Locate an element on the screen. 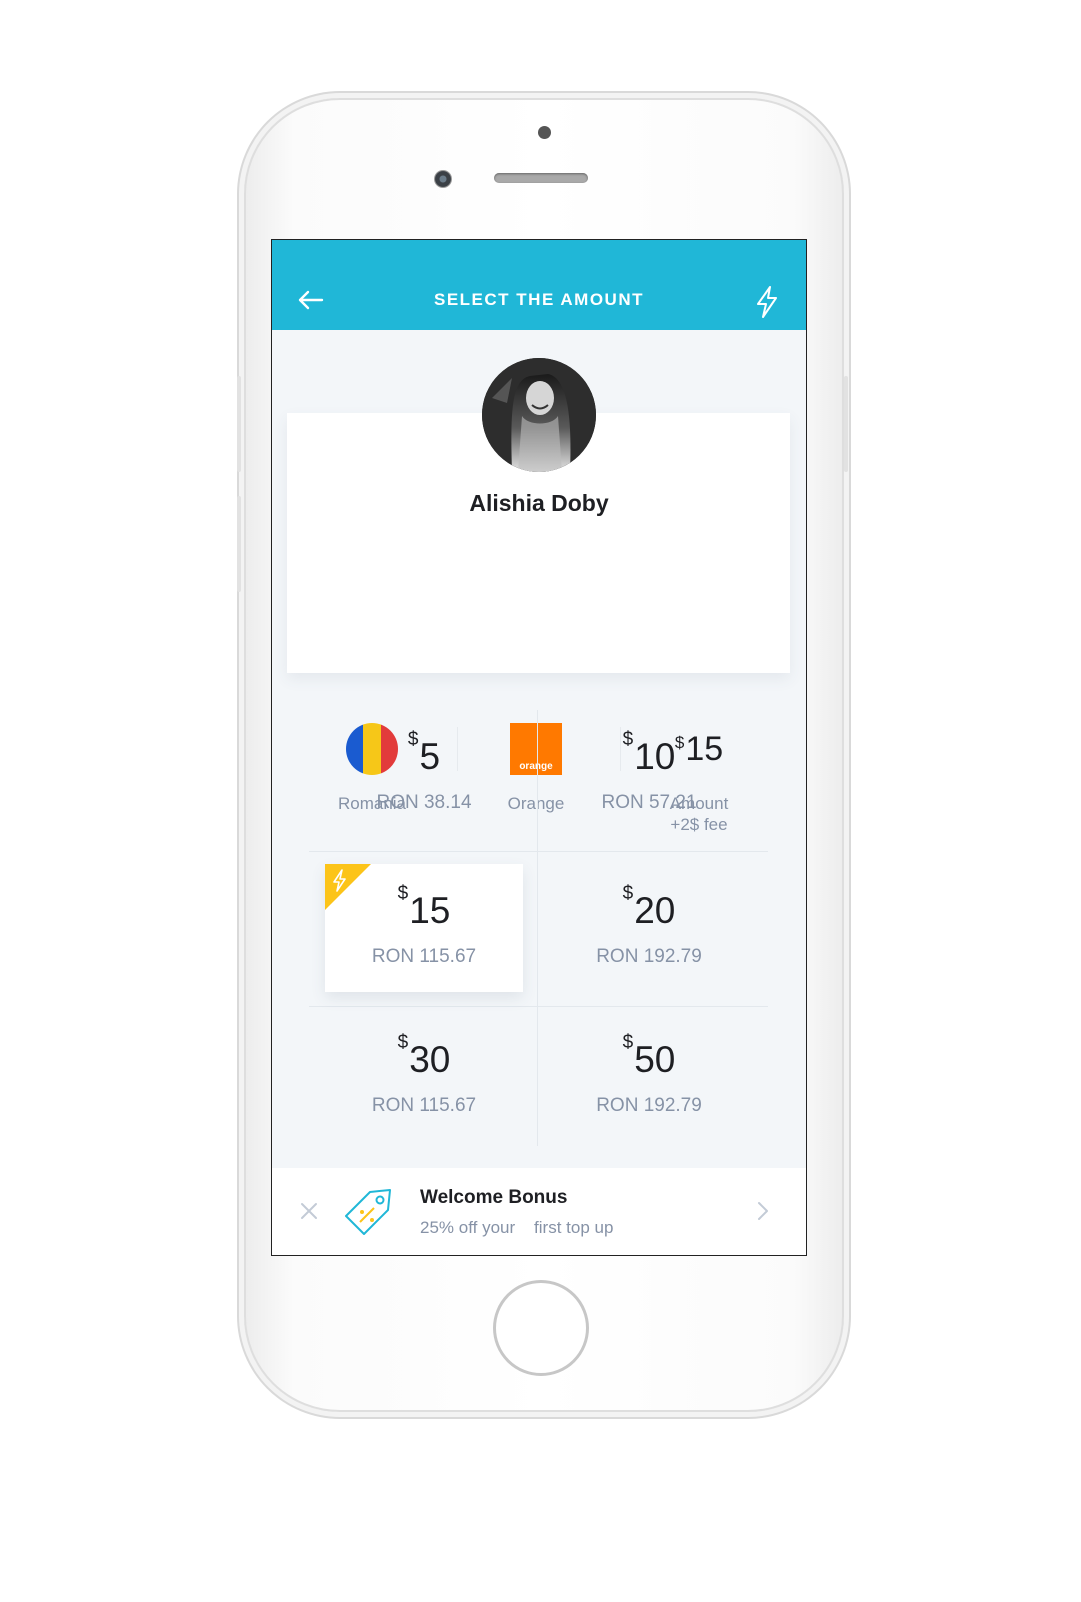  avatar is located at coordinates (539, 415).